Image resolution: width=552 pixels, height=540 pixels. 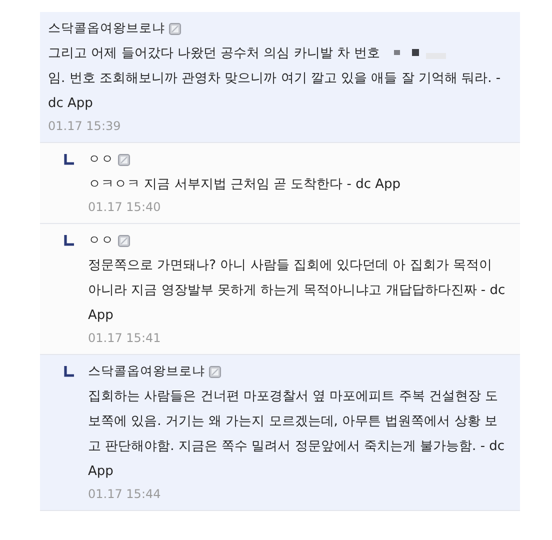 I want to click on comment-text: 집회하는 사람들은 건너편 마포경찰서 옆 마포에피트 주복 건설현장 도보쪽에 있음. 거기는 왜 가는지 모르겠는데, 아무튼 법원쪽에서 상황 보고 판단해야함. 지금은 쪽수 밀려서 정문앞에서 죽치는게 불가능함. - dc App, so click(x=296, y=434).